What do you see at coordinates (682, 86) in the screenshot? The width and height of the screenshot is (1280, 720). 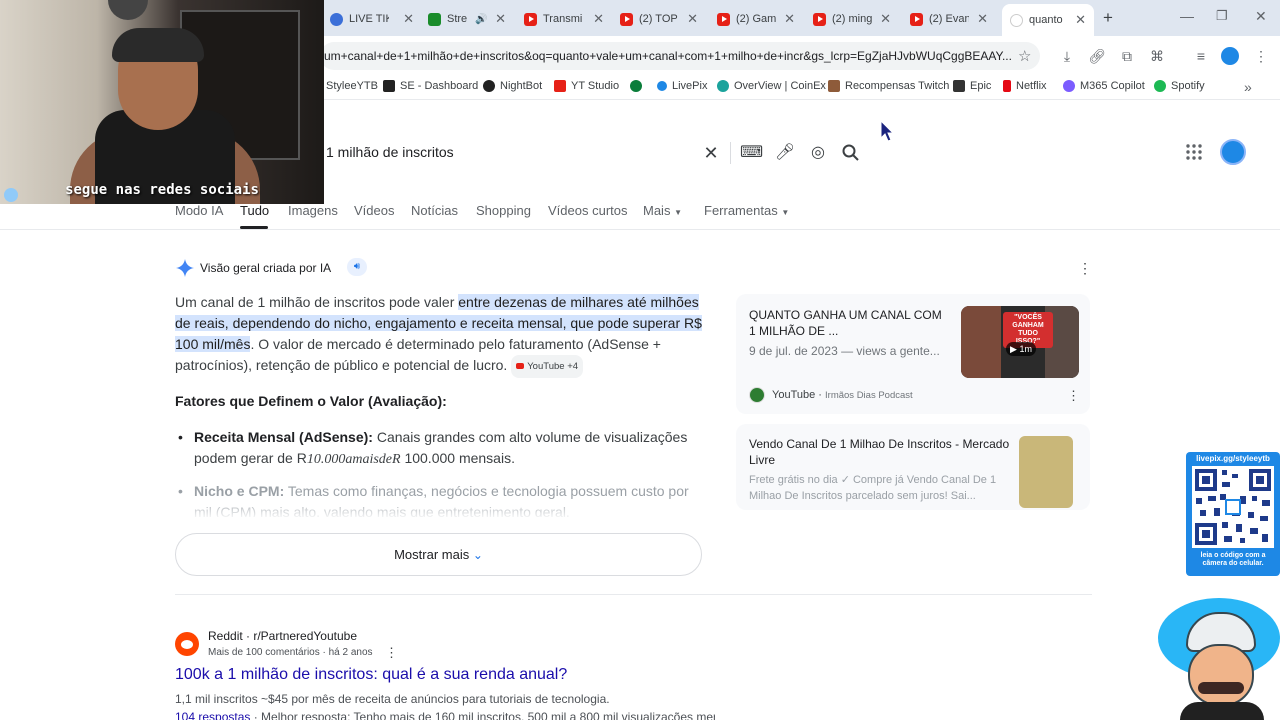 I see `bookmark-livepix: LivePix` at bounding box center [682, 86].